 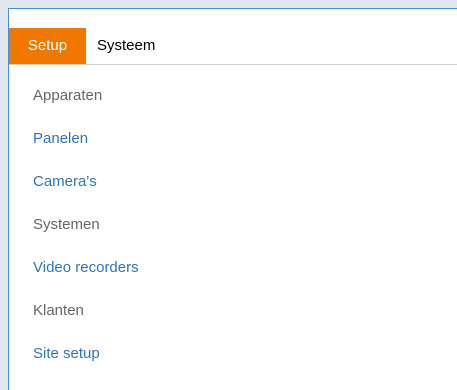 What do you see at coordinates (65, 182) in the screenshot?
I see `menu-link-cameras: Camera's` at bounding box center [65, 182].